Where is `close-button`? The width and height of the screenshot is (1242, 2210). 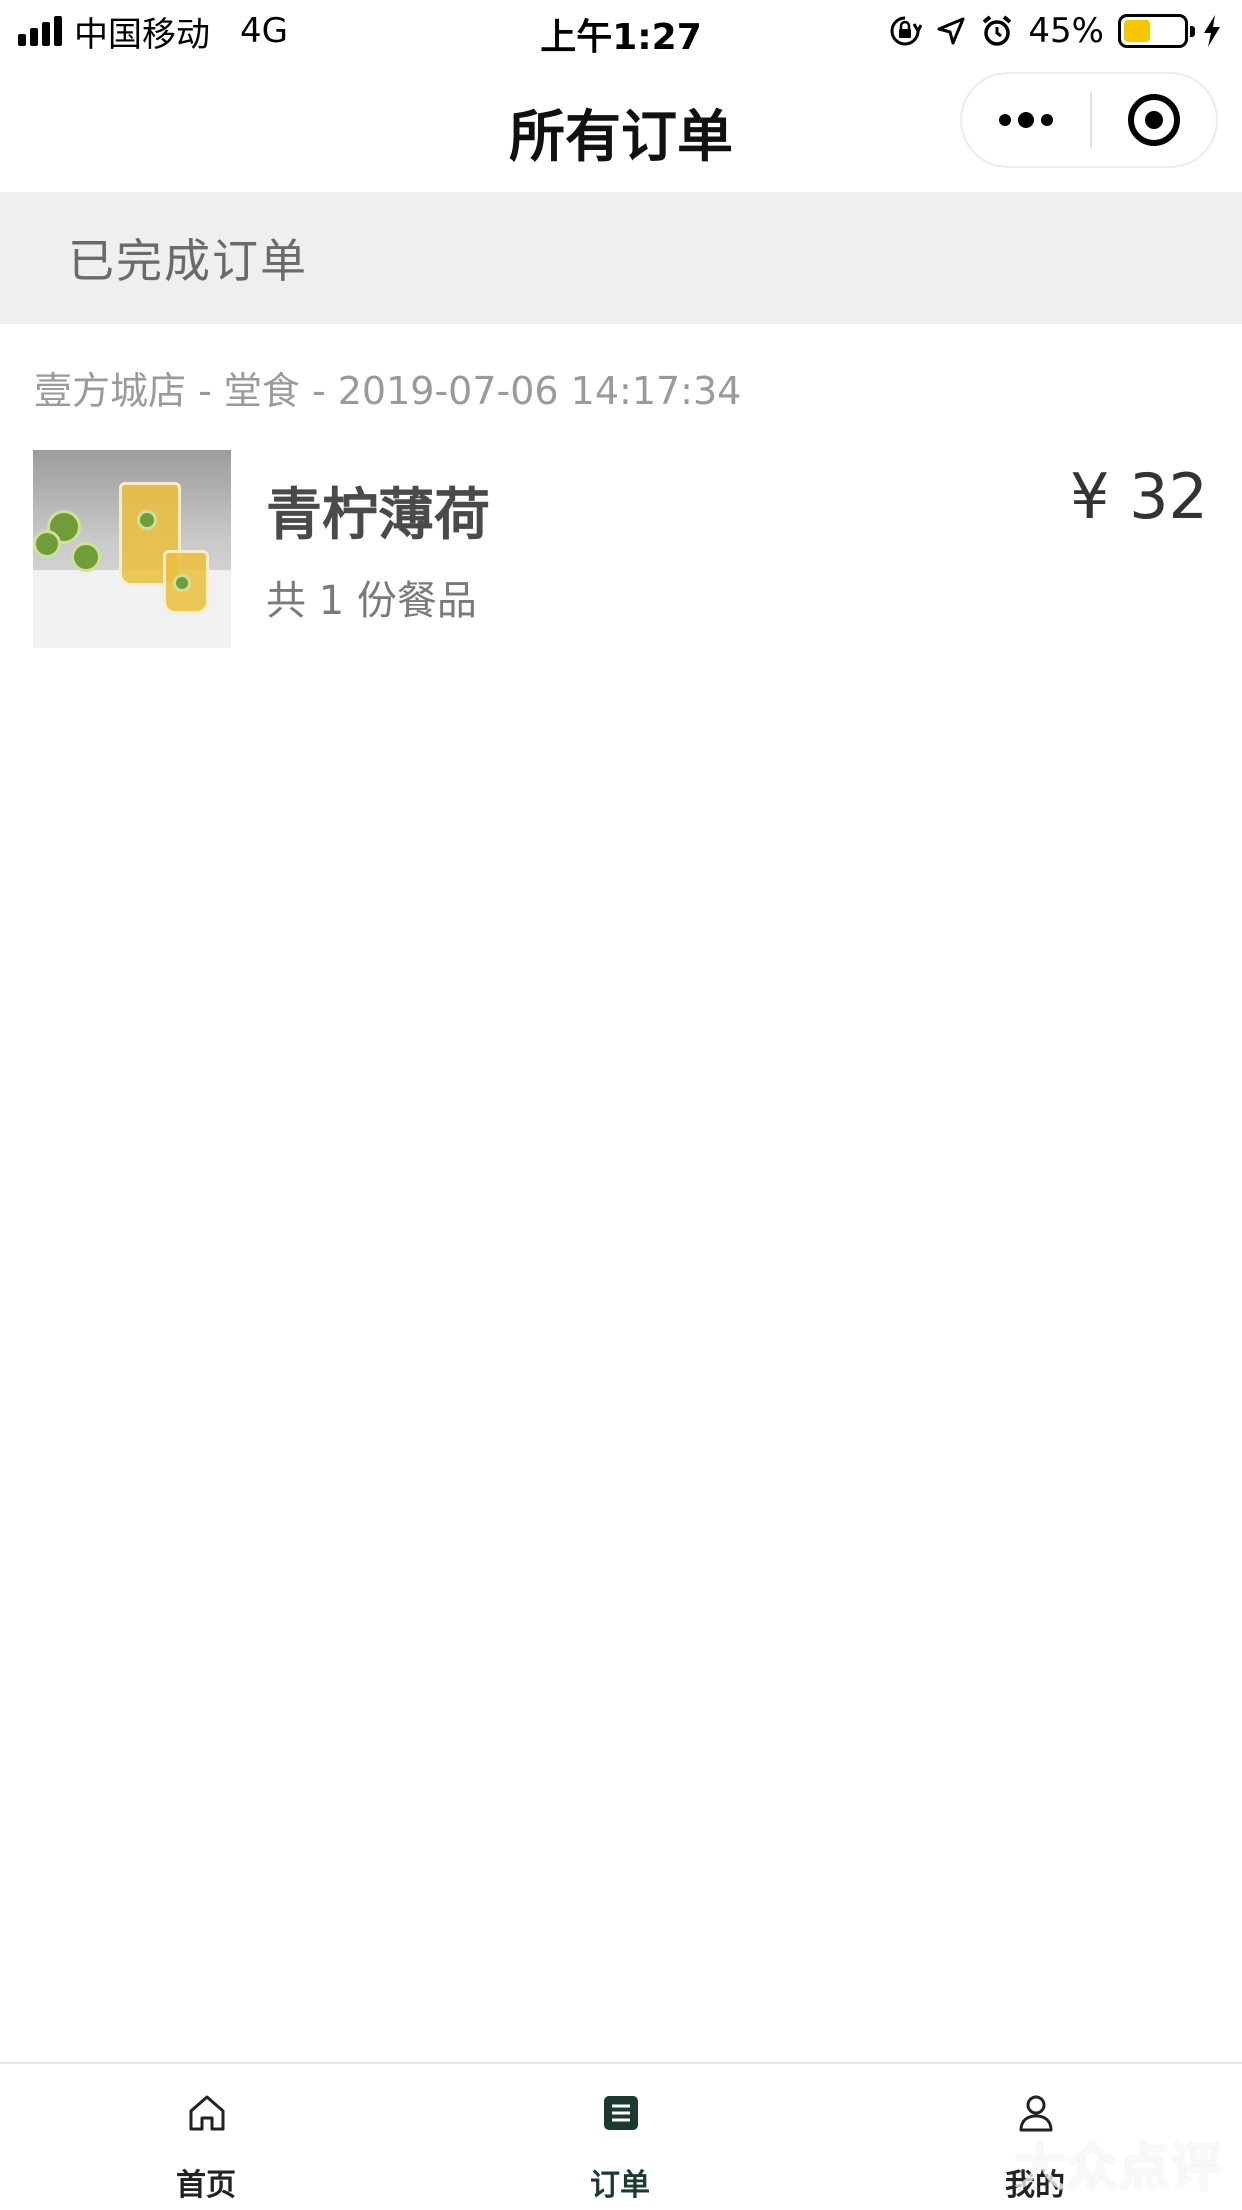
close-button is located at coordinates (1154, 120).